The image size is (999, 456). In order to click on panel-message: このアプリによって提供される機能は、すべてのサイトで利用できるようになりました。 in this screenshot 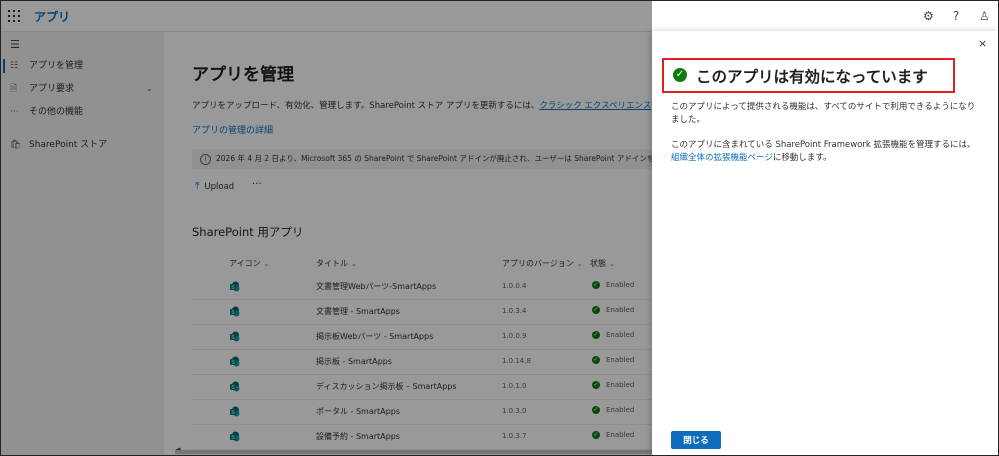, I will do `click(823, 113)`.